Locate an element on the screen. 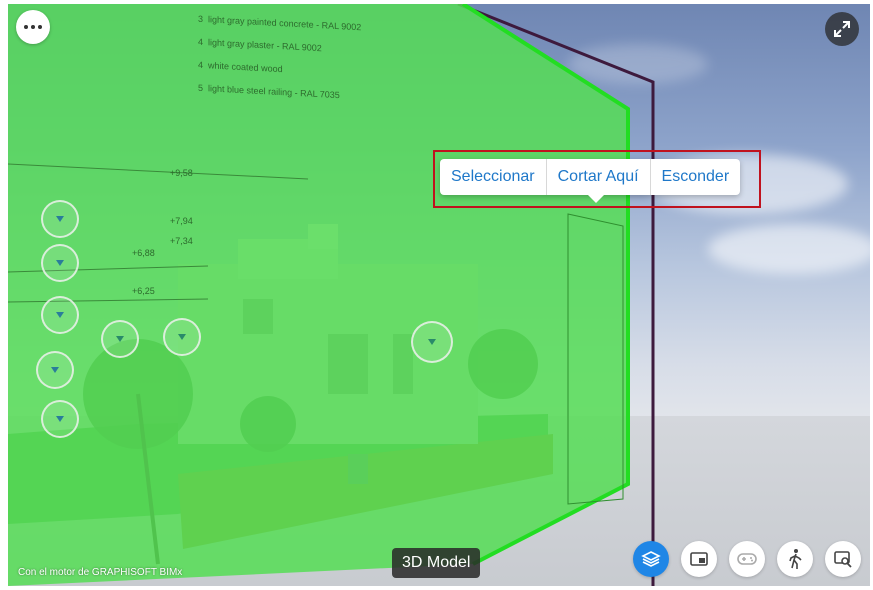  cut-here-menu-item: Cortar Aquí is located at coordinates (599, 177).